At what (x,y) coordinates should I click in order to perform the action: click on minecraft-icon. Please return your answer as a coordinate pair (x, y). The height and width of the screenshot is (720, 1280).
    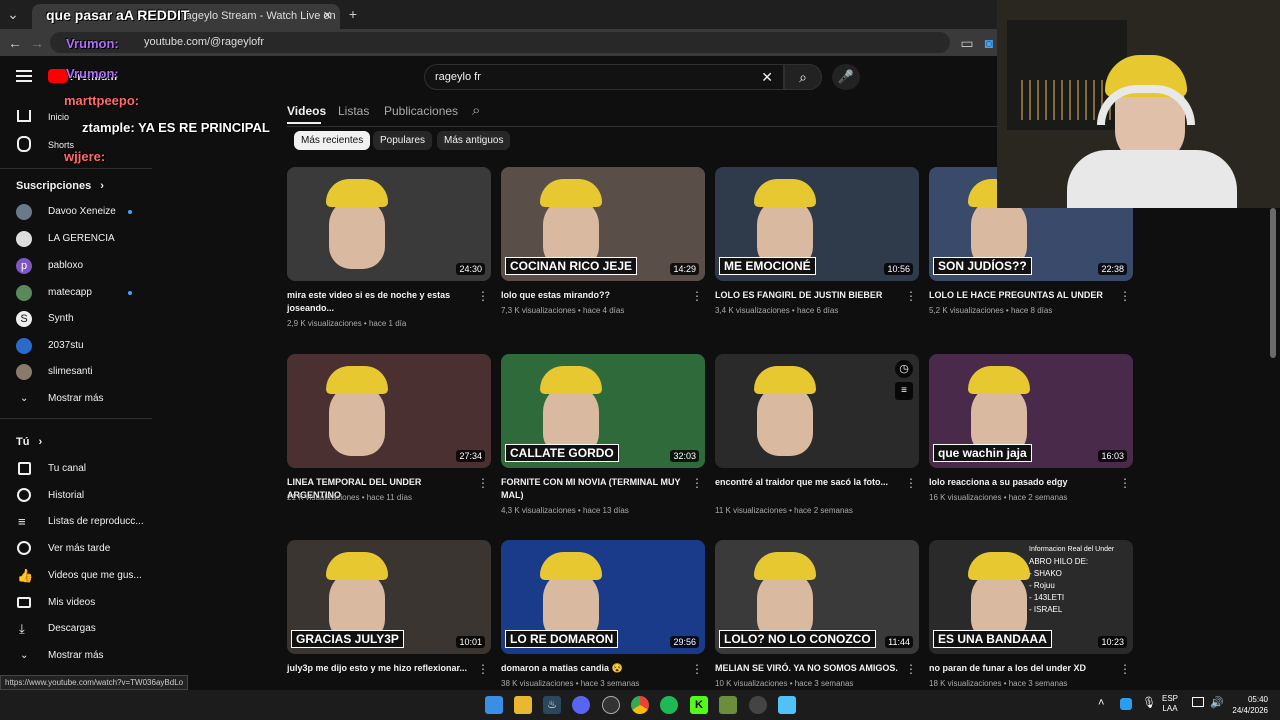
    Looking at the image, I should click on (728, 705).